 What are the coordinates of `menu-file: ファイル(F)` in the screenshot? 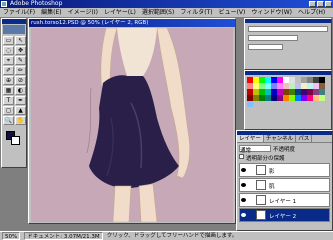 It's located at (19, 12).